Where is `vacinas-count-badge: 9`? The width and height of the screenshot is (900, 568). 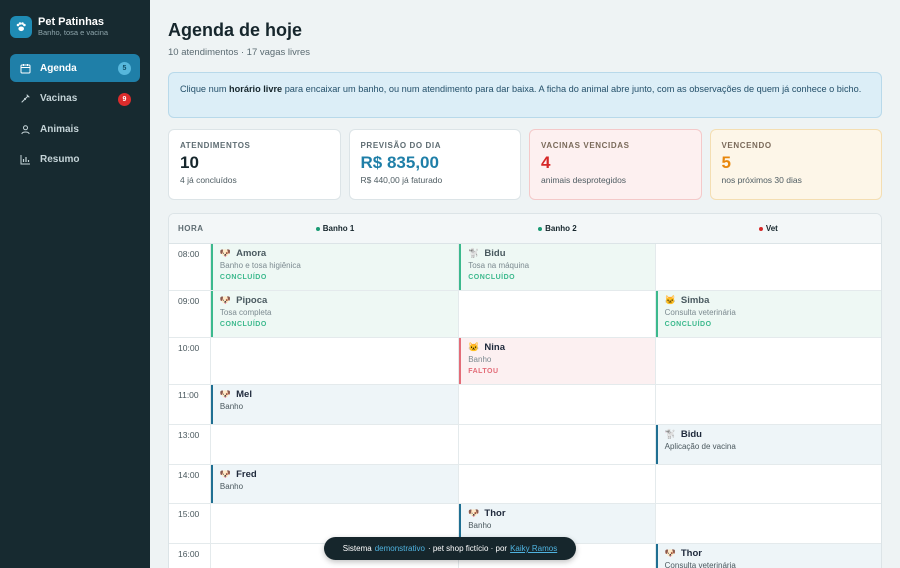
vacinas-count-badge: 9 is located at coordinates (124, 99).